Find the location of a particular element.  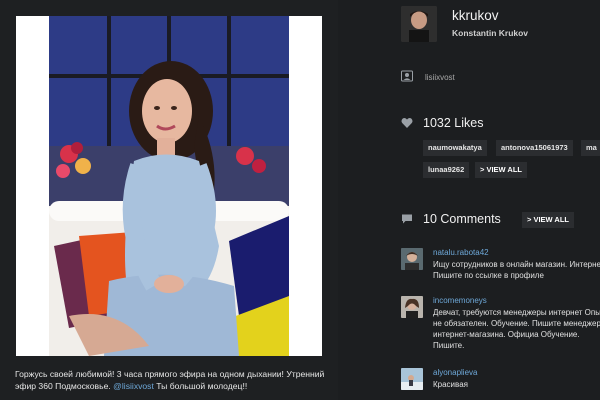

comment-username-link: natalu.rabota42 is located at coordinates (461, 252).